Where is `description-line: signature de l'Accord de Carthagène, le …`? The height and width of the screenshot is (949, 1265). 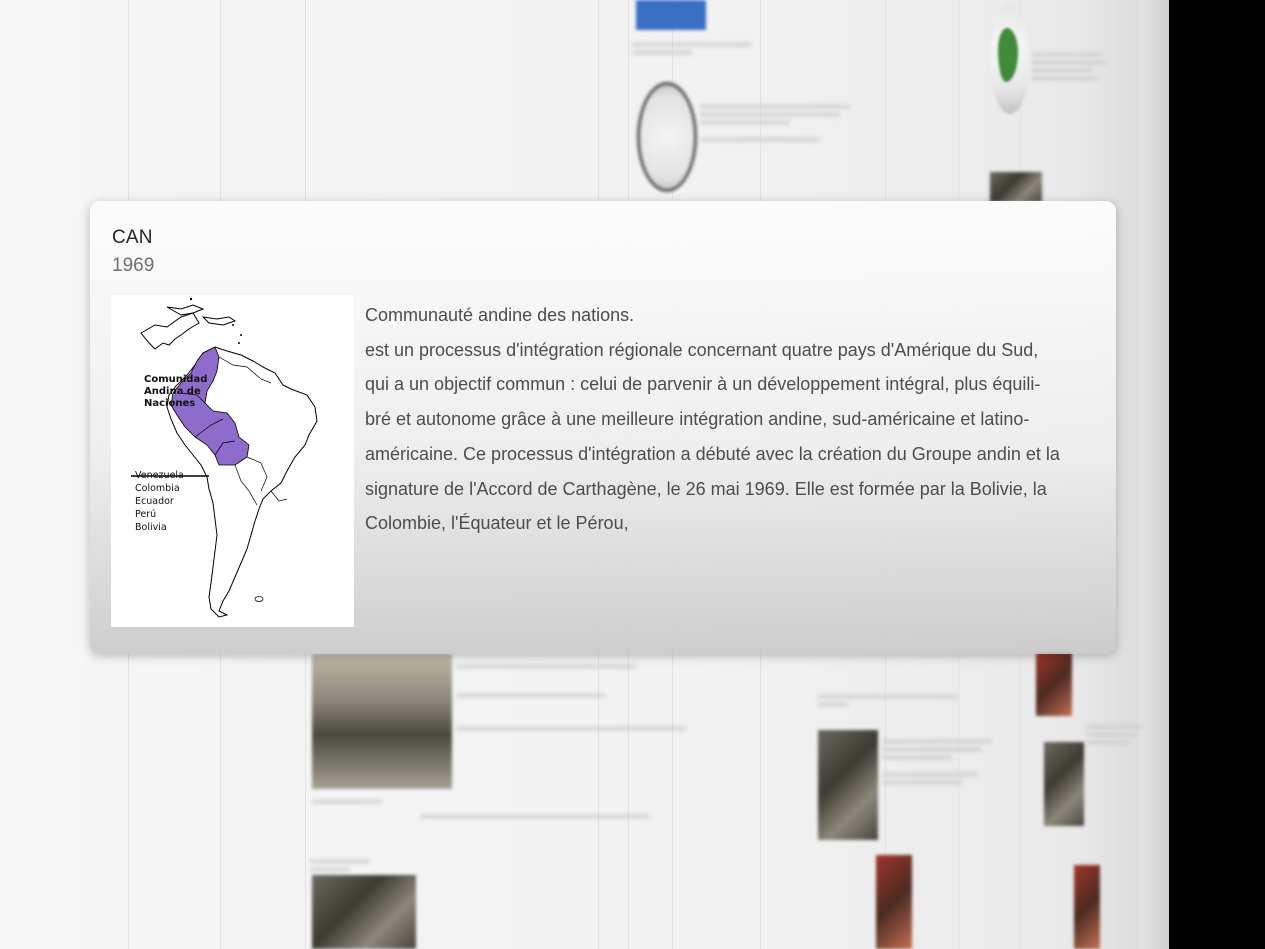
description-line: signature de l'Accord de Carthagène, le … is located at coordinates (706, 488).